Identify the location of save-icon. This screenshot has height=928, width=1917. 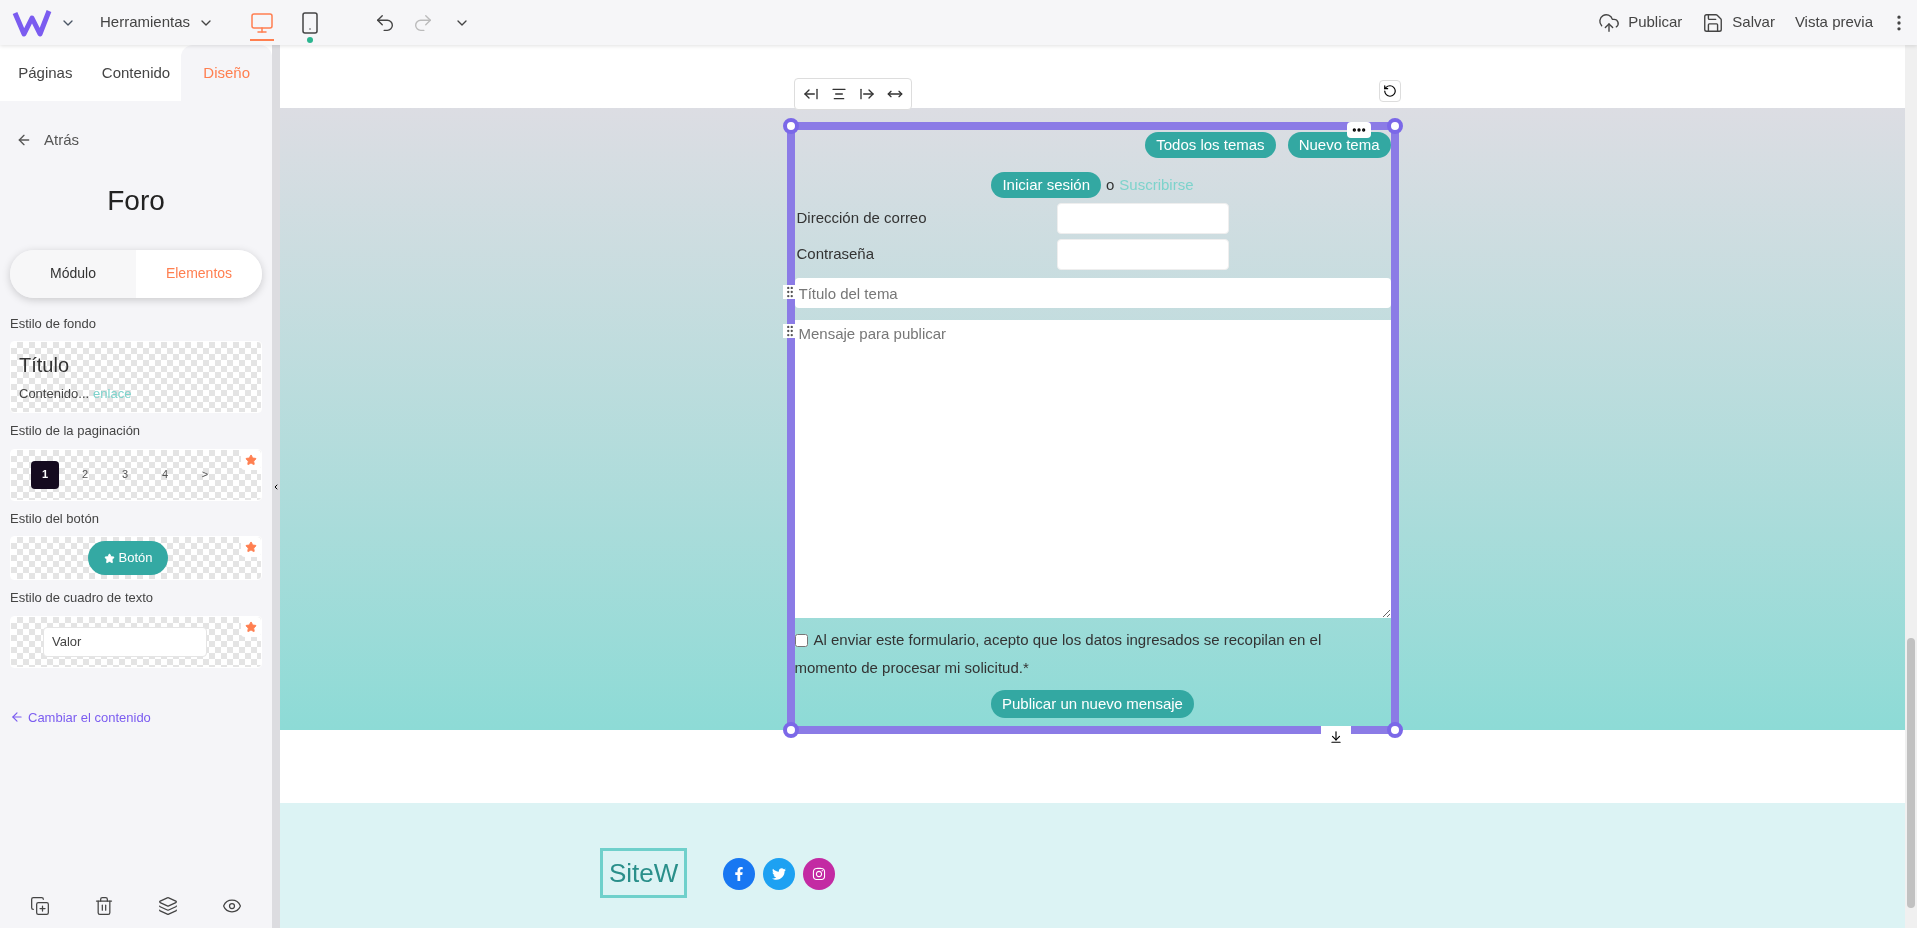
(1713, 22).